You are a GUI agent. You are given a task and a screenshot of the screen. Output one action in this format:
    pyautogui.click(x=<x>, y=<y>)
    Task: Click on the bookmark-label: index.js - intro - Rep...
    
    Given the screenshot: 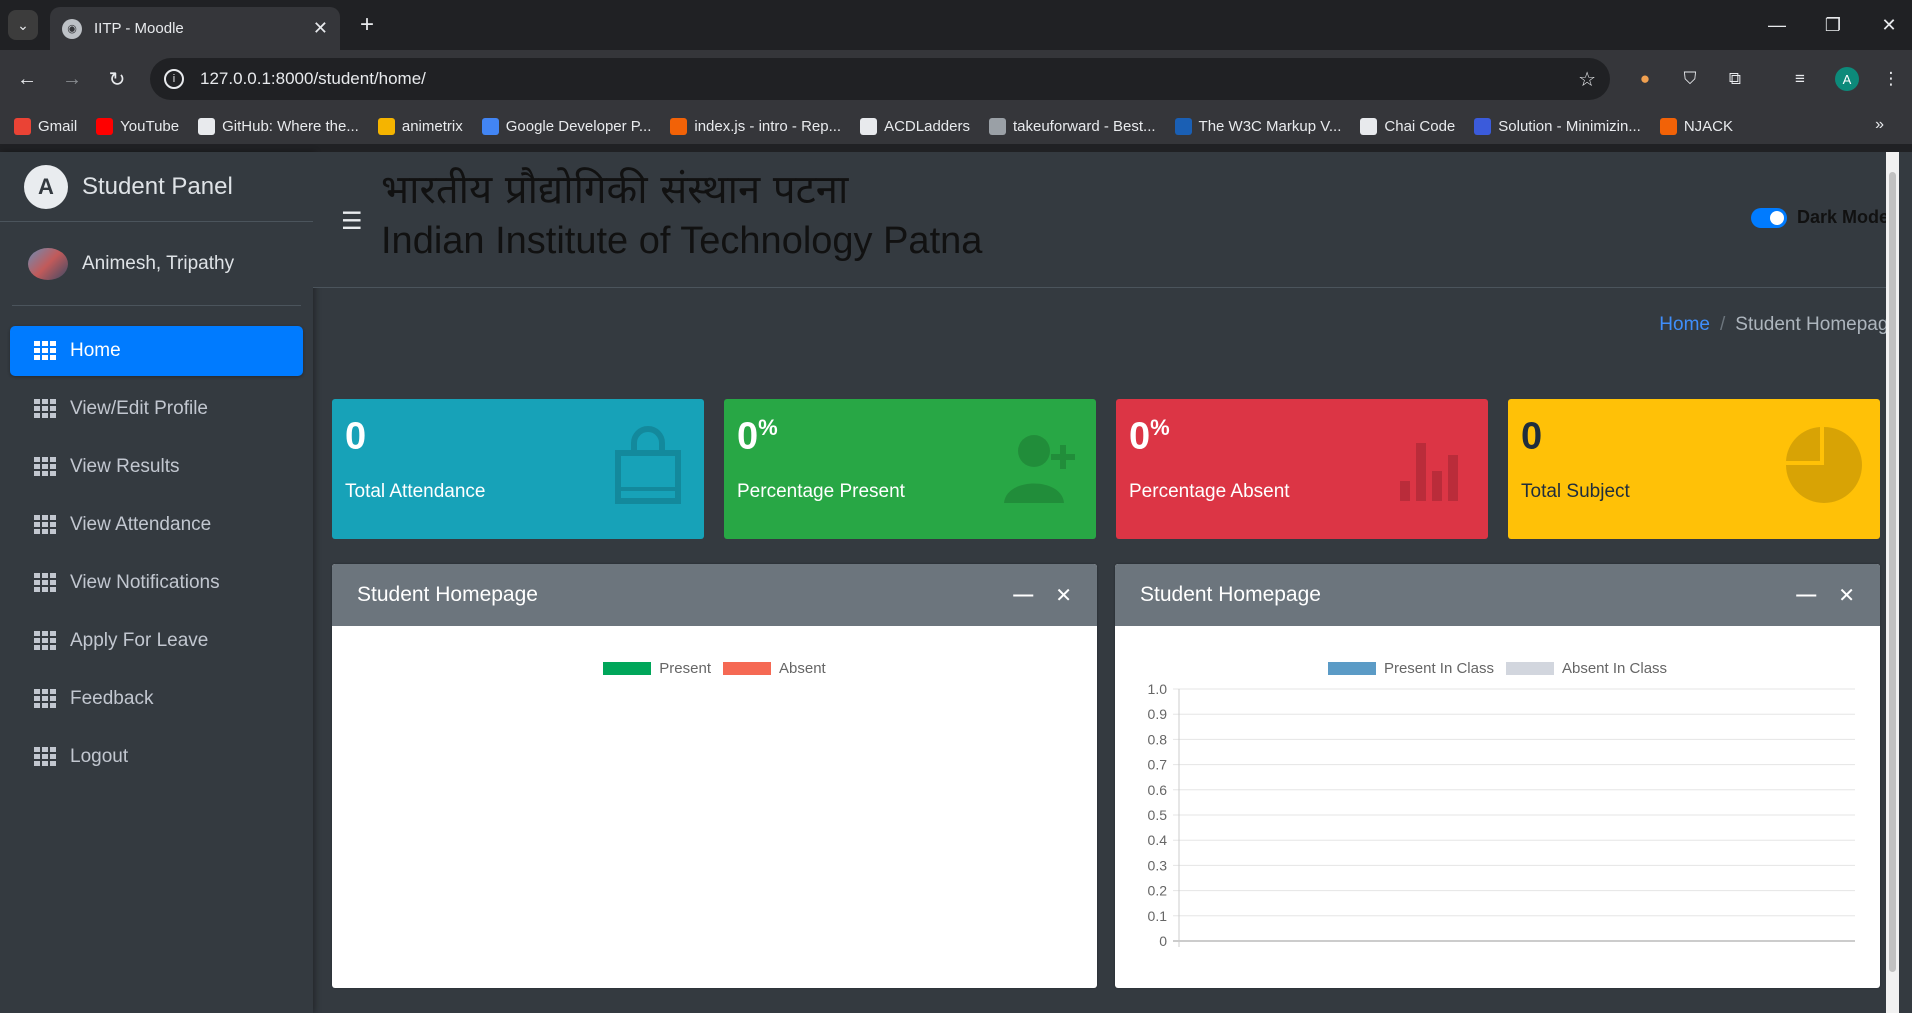 What is the action you would take?
    pyautogui.click(x=768, y=126)
    